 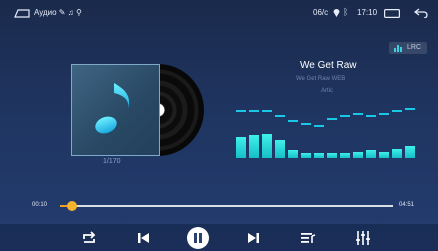 I want to click on track-index: 1/170, so click(x=112, y=161).